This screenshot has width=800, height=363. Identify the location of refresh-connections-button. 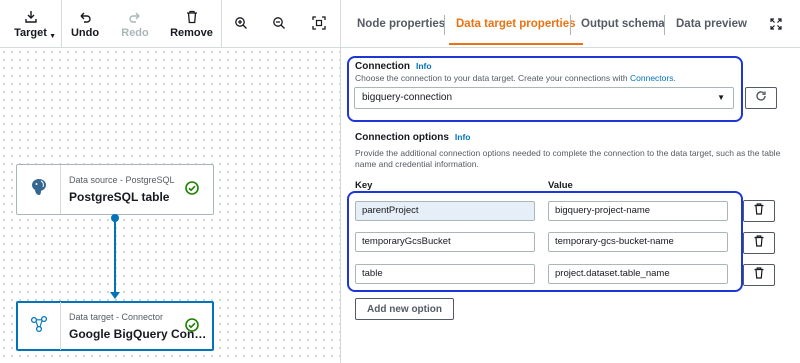
(761, 98).